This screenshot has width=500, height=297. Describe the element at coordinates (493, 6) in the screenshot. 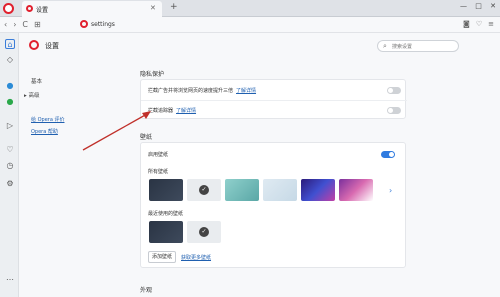

I see `close-window-button: ✕` at that location.